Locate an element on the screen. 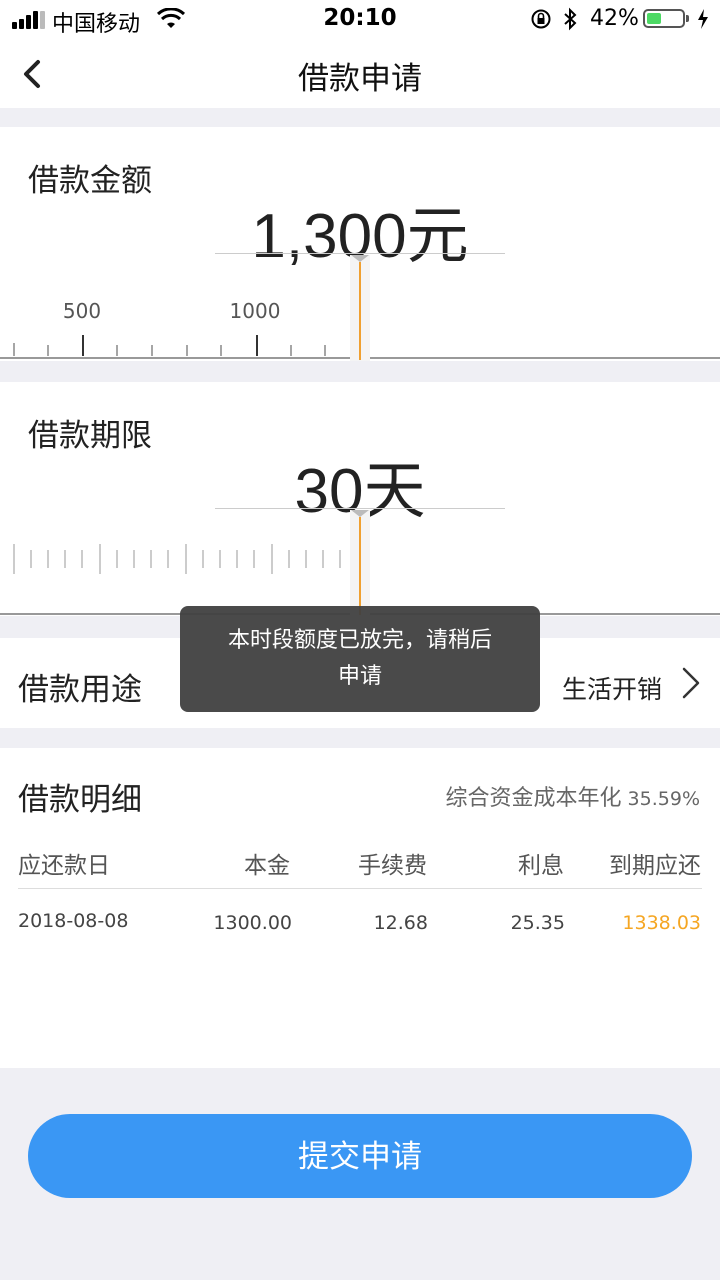 The height and width of the screenshot is (1280, 720). term-value-underline is located at coordinates (360, 508).